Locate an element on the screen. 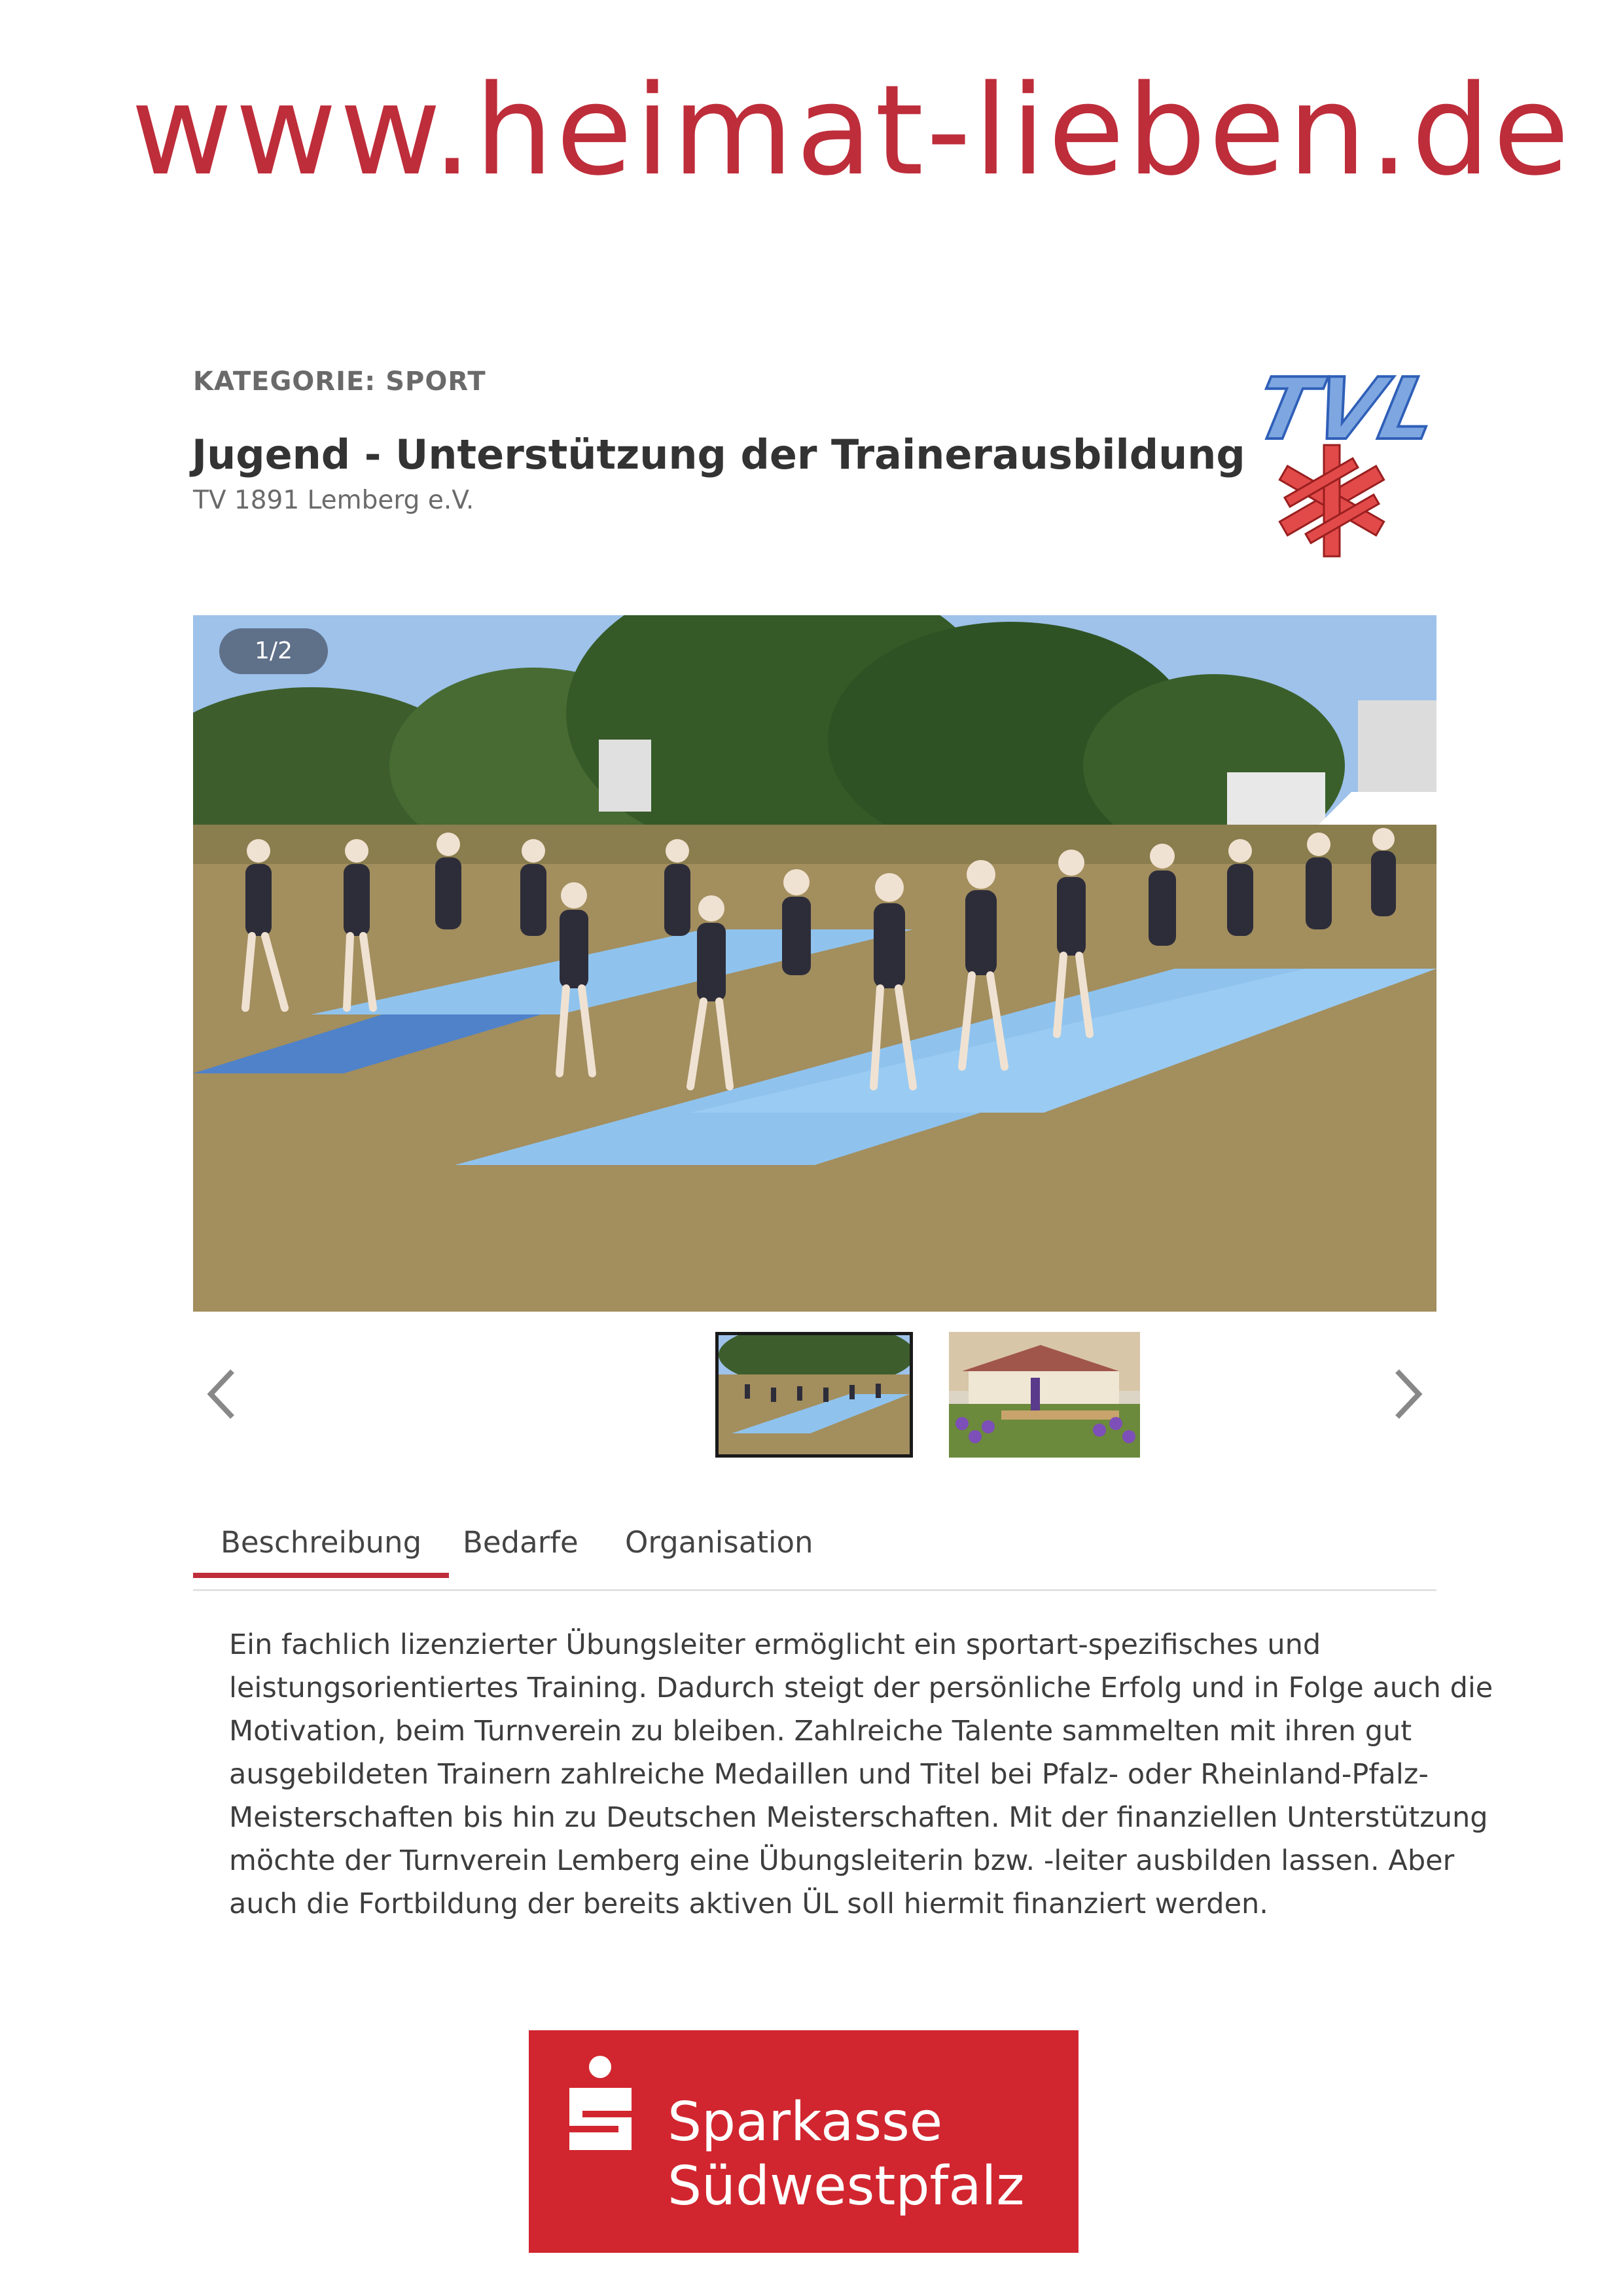 This screenshot has height=2296, width=1623. sparkasse-s-icon is located at coordinates (600, 2103).